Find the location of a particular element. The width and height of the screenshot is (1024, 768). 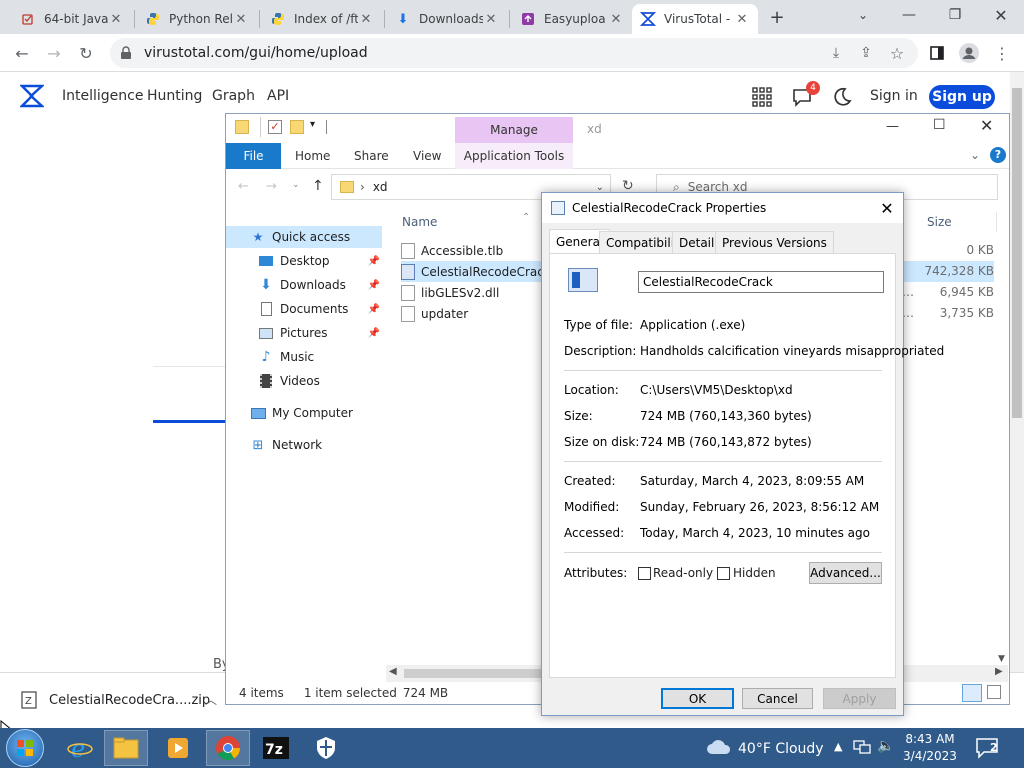

internet-explorer-icon: e is located at coordinates (80, 748).